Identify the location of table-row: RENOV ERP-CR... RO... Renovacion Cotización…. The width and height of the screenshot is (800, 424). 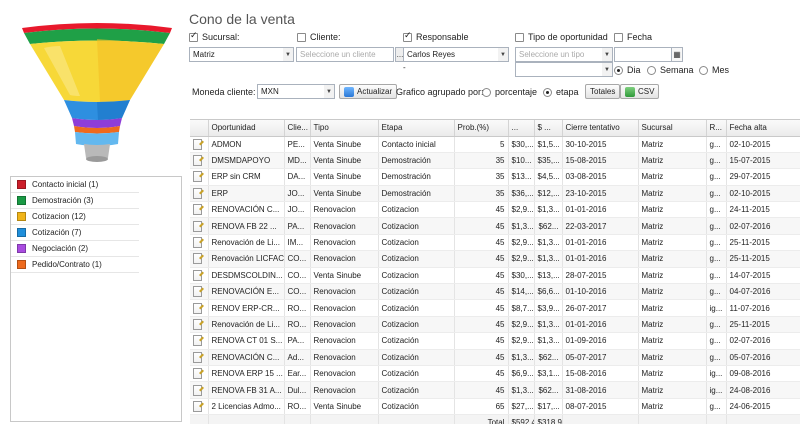
(495, 308).